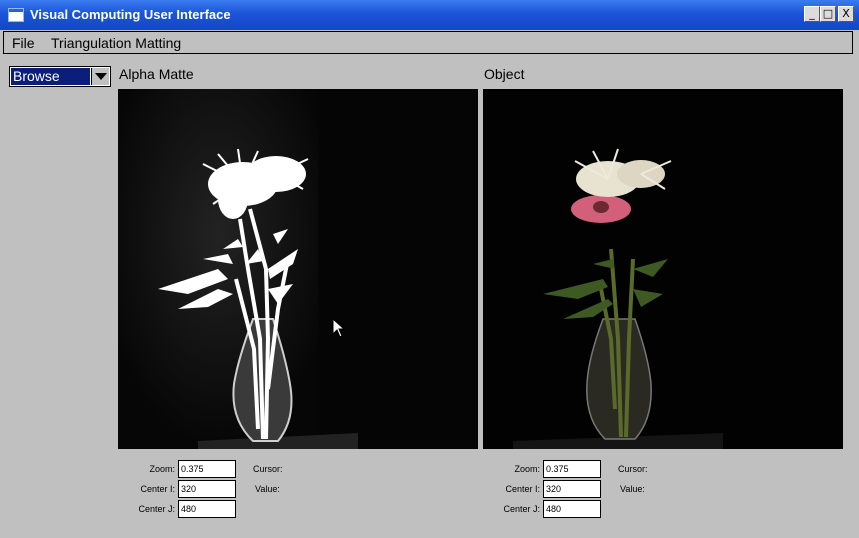  I want to click on object-zoom-input, so click(572, 469).